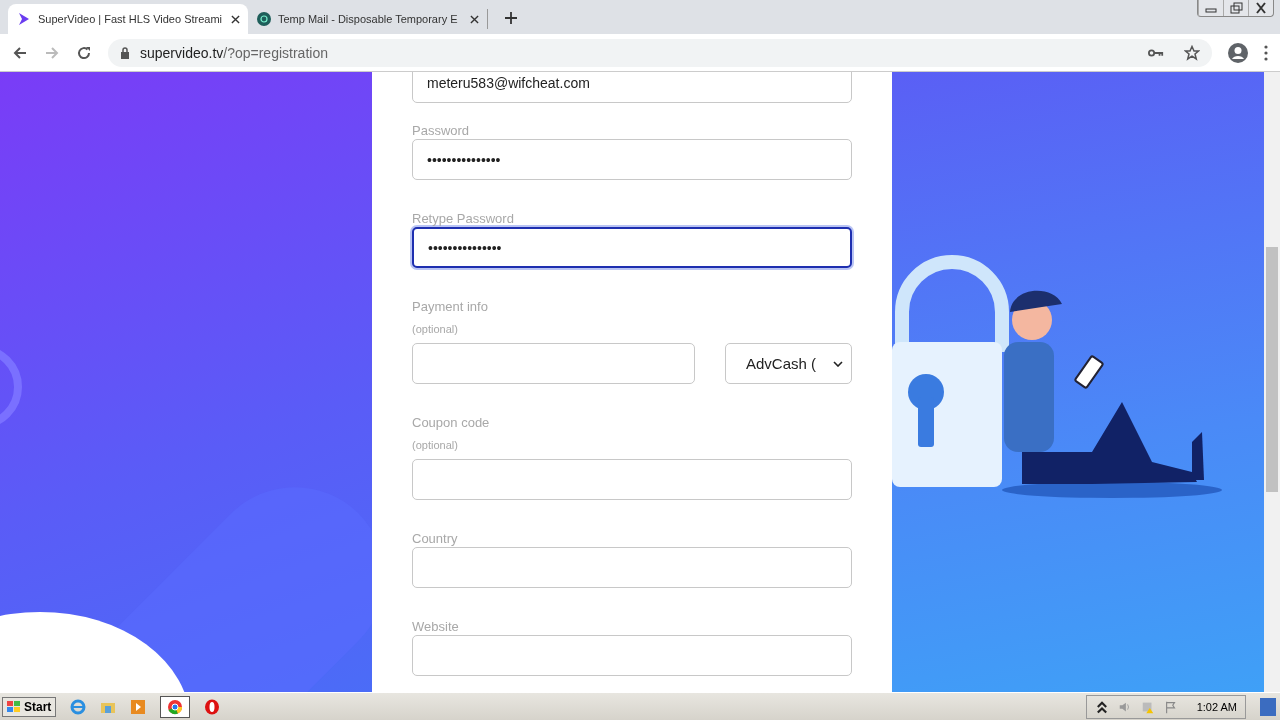 The image size is (1280, 720). Describe the element at coordinates (1268, 706) in the screenshot. I see `show-desktop-button` at that location.